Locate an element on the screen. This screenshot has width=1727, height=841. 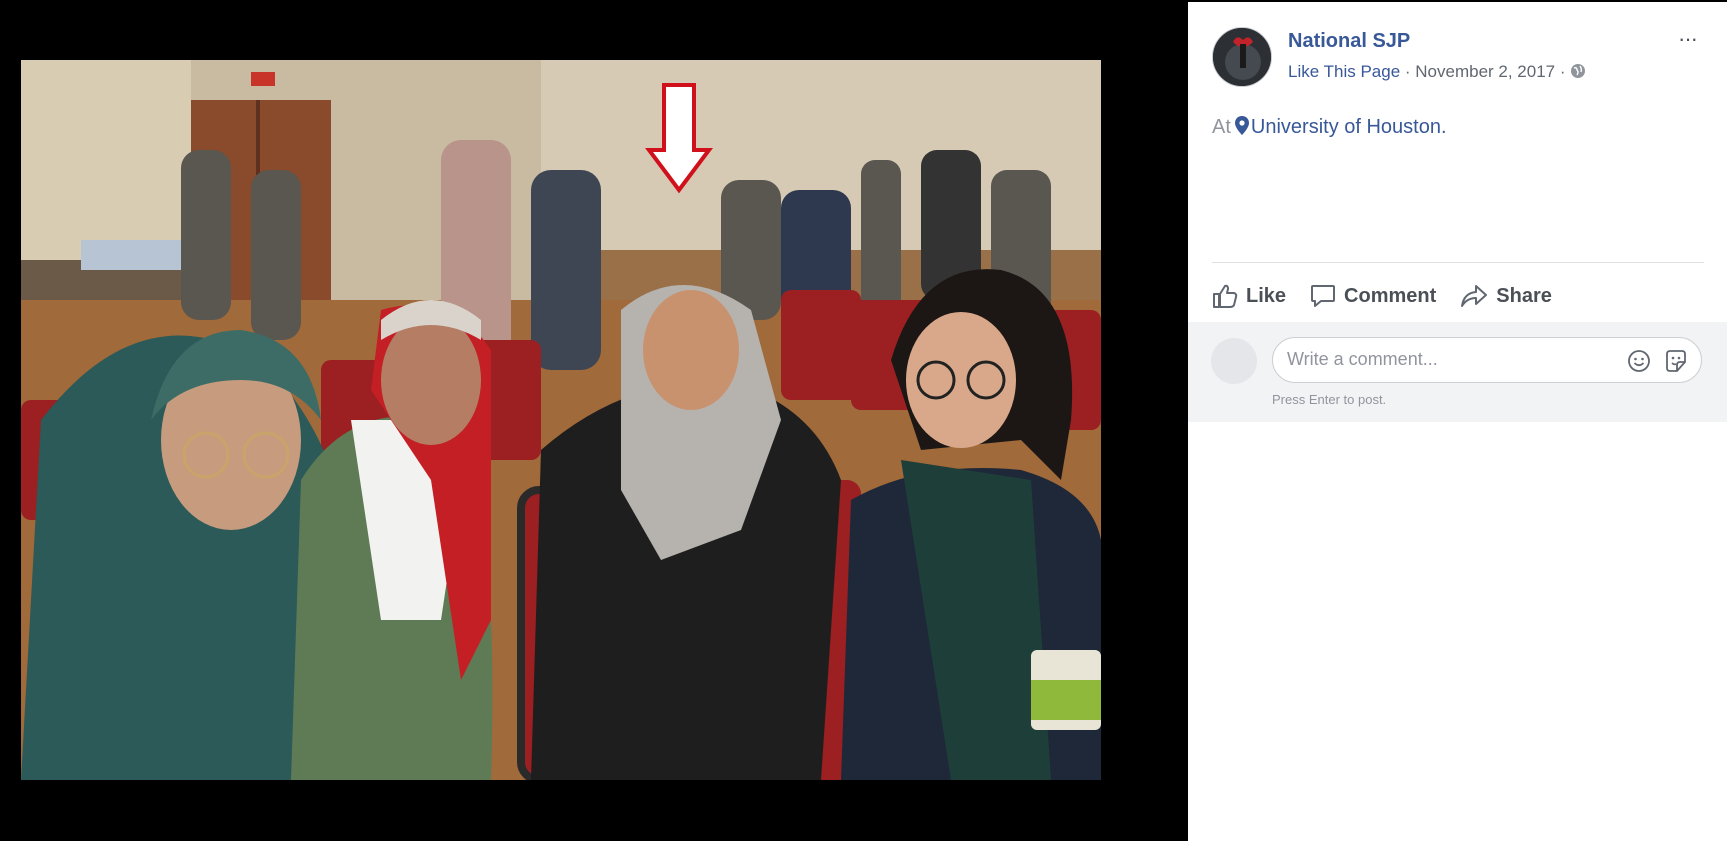
emoji-icon is located at coordinates (1639, 363).